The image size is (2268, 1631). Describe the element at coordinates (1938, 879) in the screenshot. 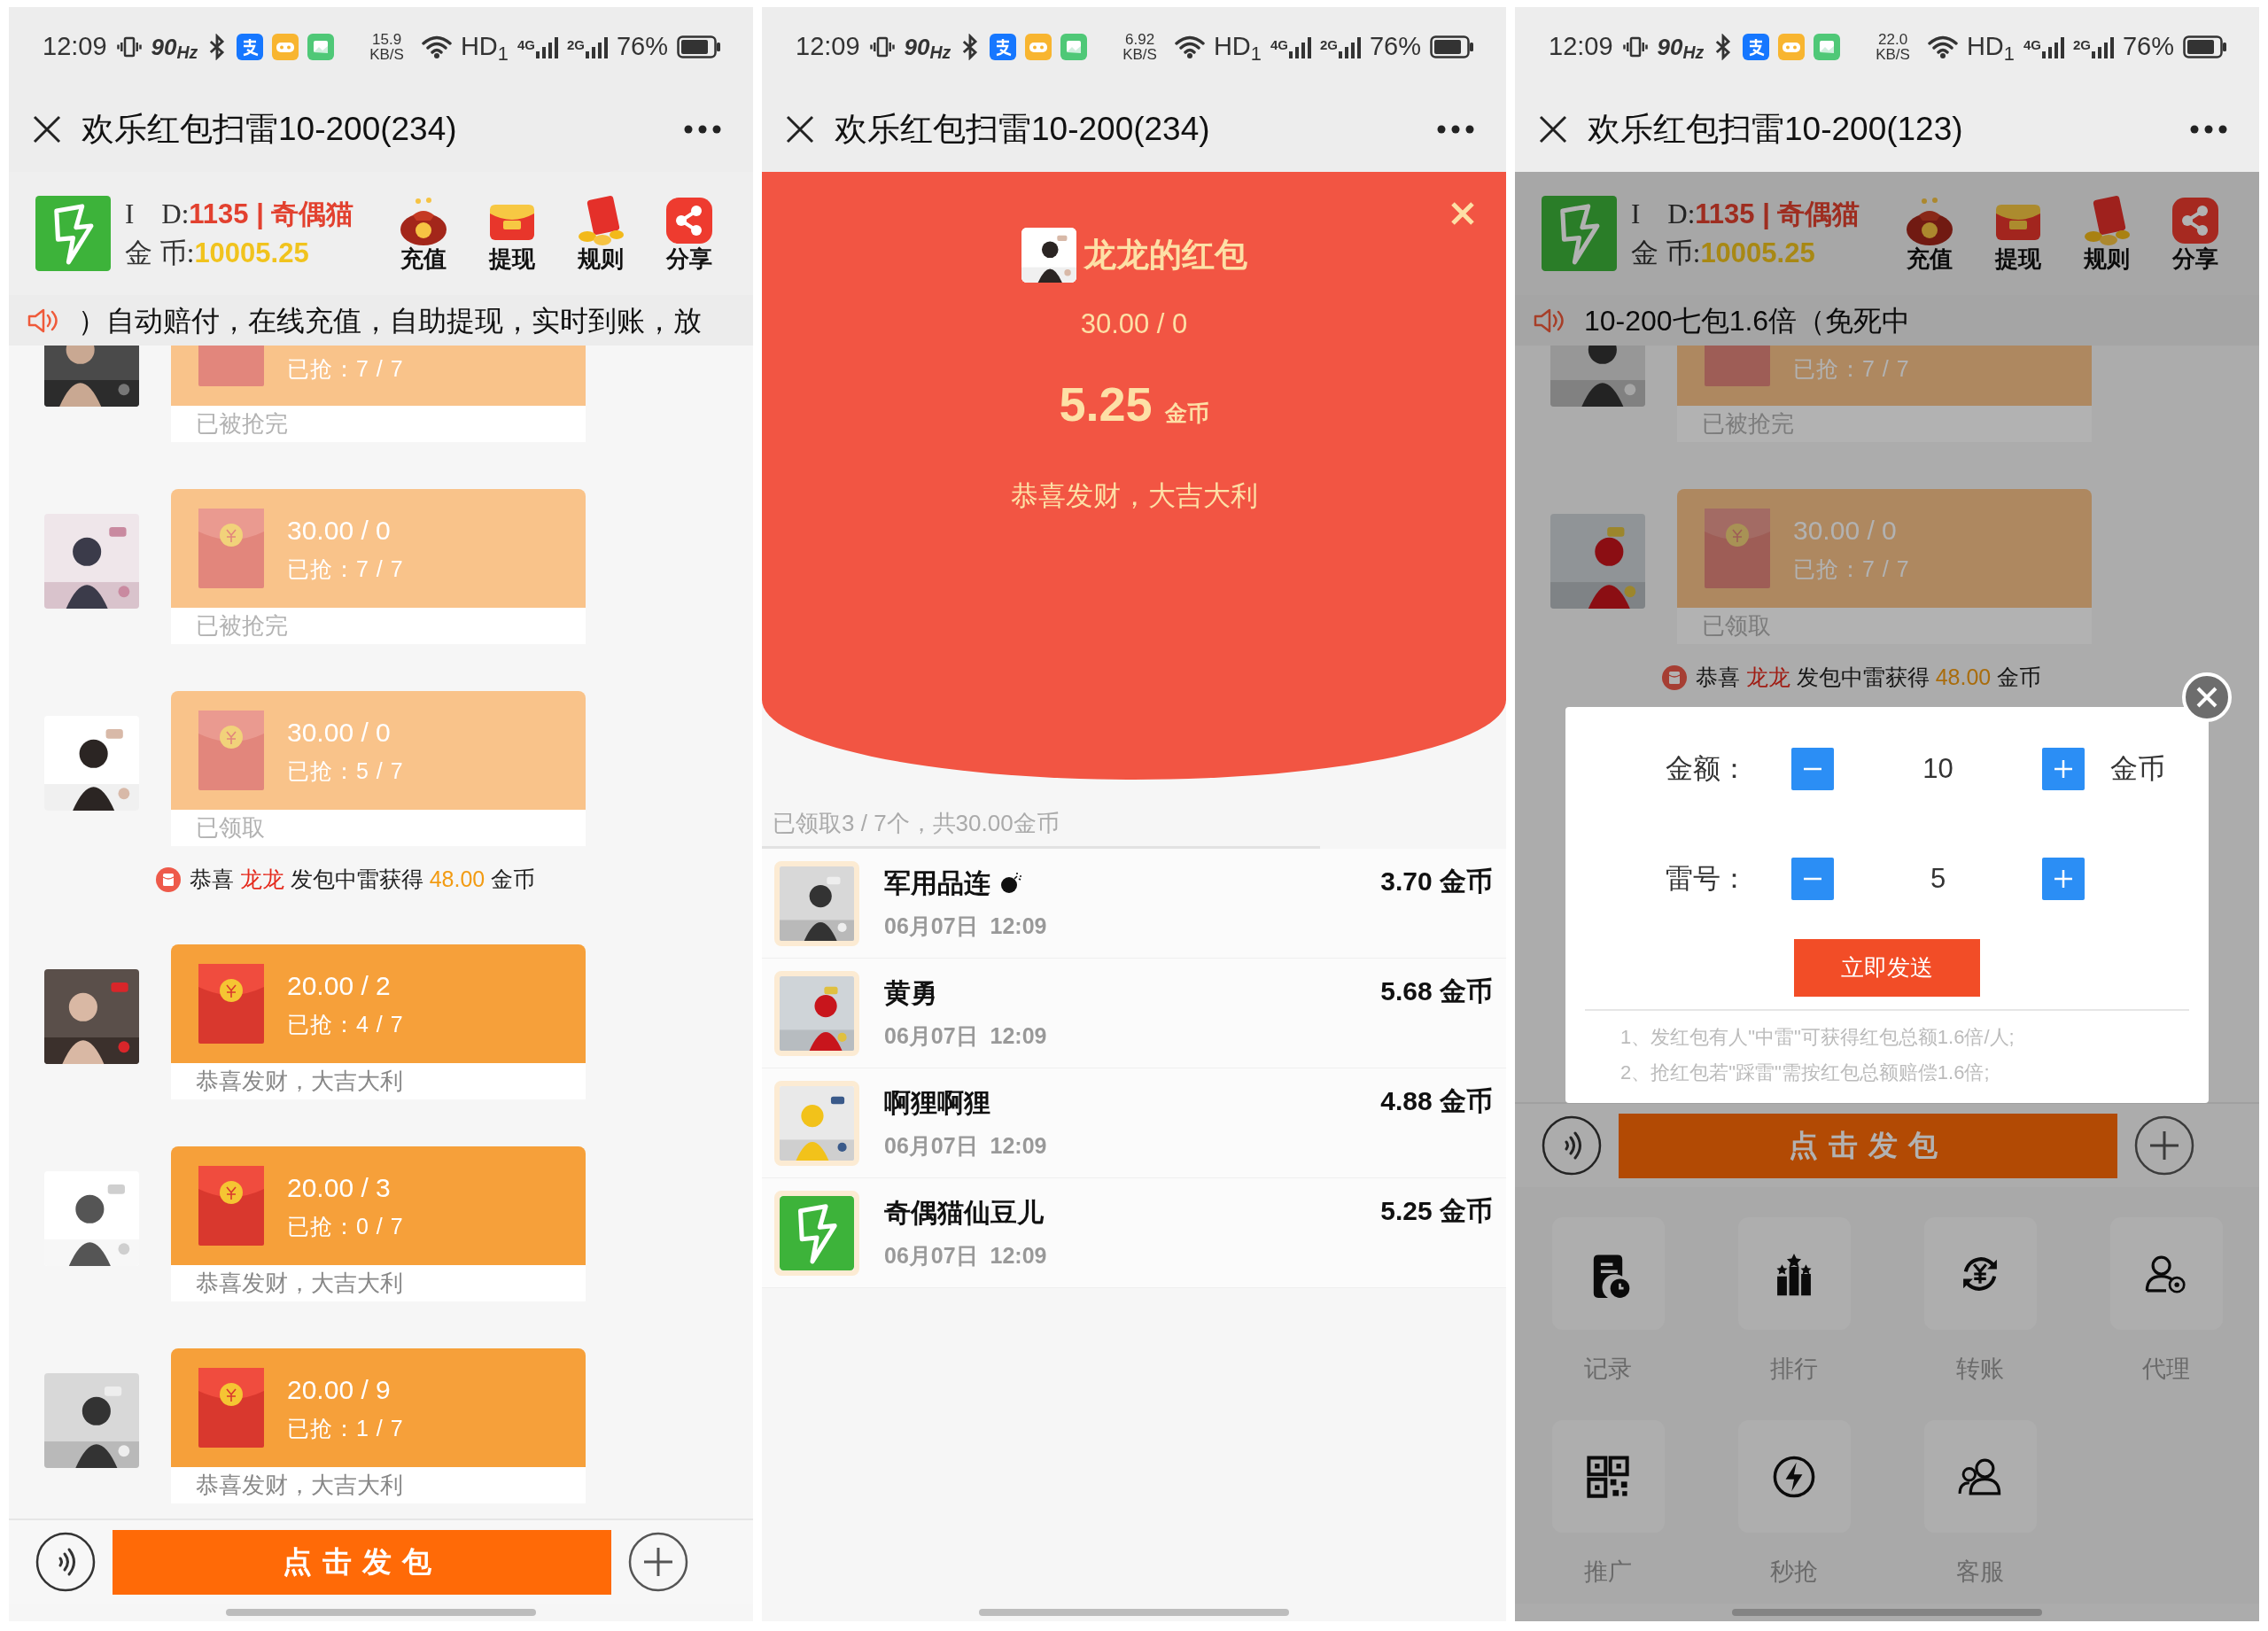

I see `stepper-value: 5` at that location.